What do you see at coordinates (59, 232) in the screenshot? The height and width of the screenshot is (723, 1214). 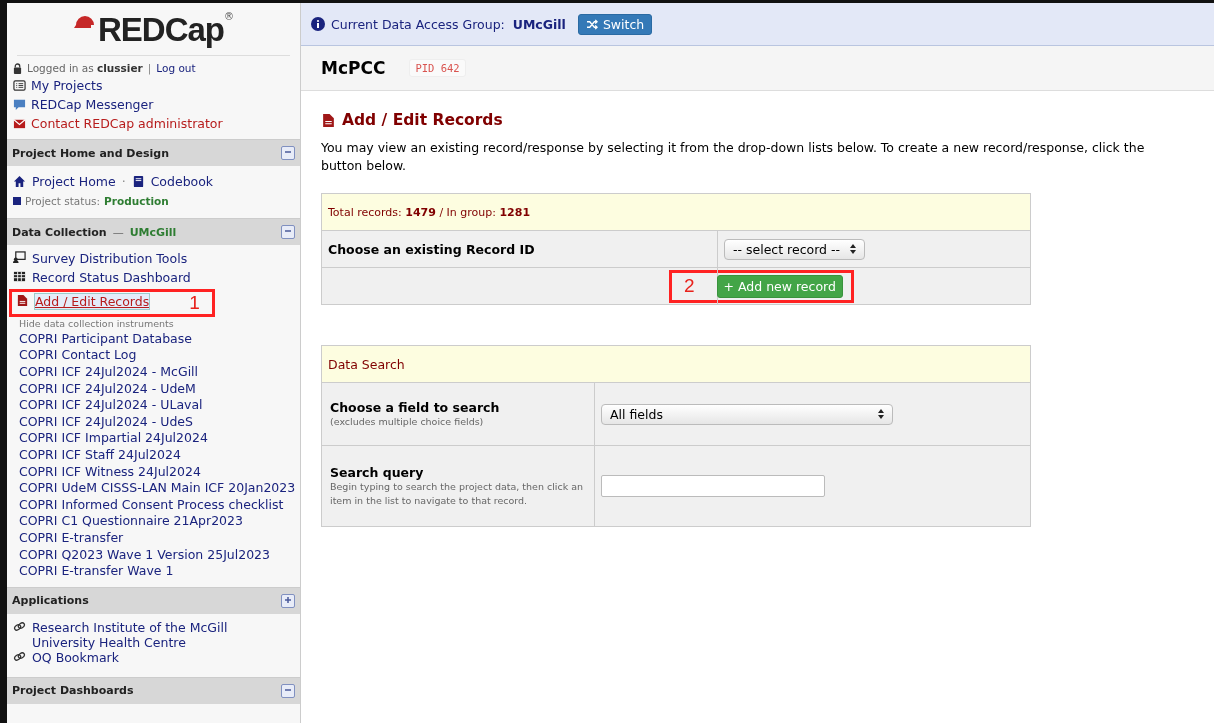 I see `section-title: Data Collection` at bounding box center [59, 232].